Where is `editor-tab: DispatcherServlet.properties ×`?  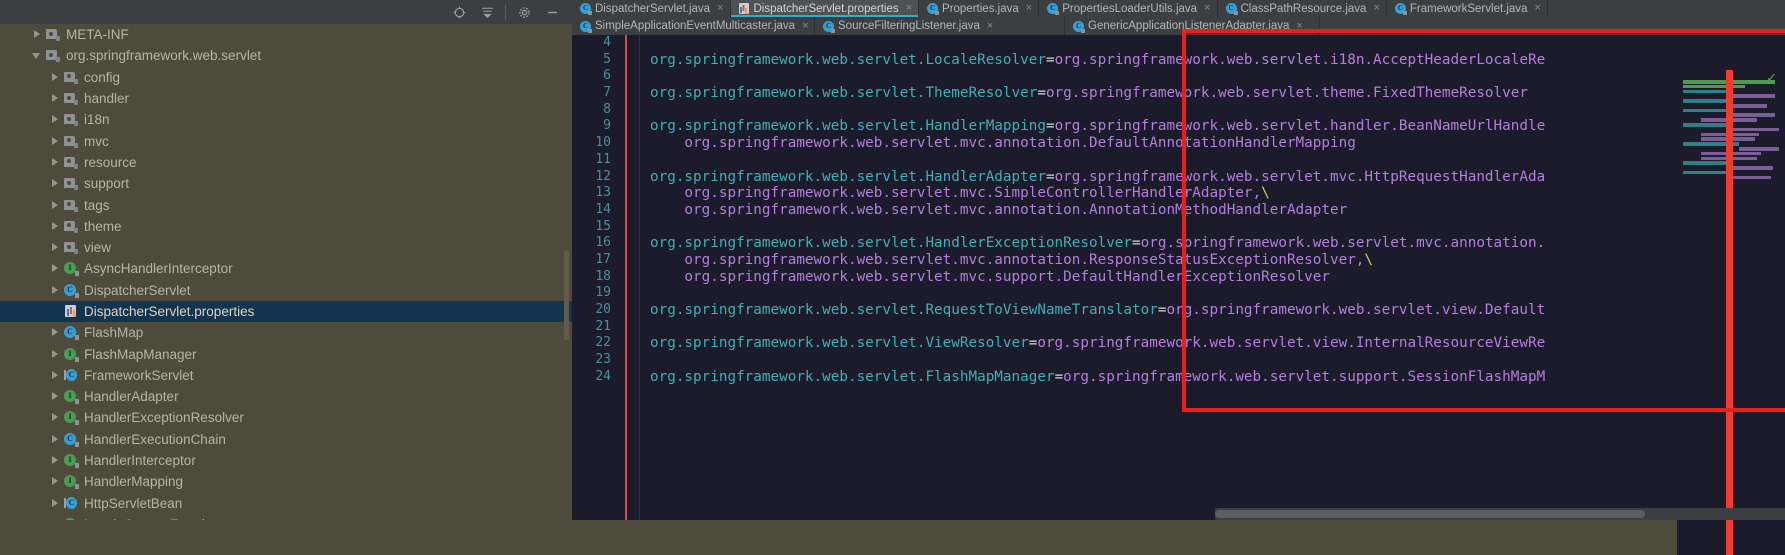 editor-tab: DispatcherServlet.properties × is located at coordinates (825, 8).